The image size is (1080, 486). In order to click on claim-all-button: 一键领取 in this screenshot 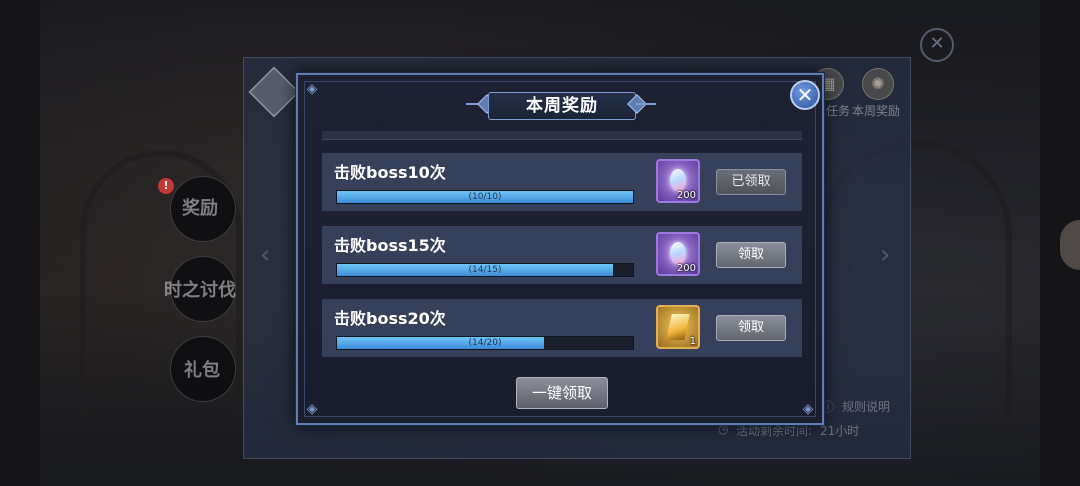, I will do `click(562, 393)`.